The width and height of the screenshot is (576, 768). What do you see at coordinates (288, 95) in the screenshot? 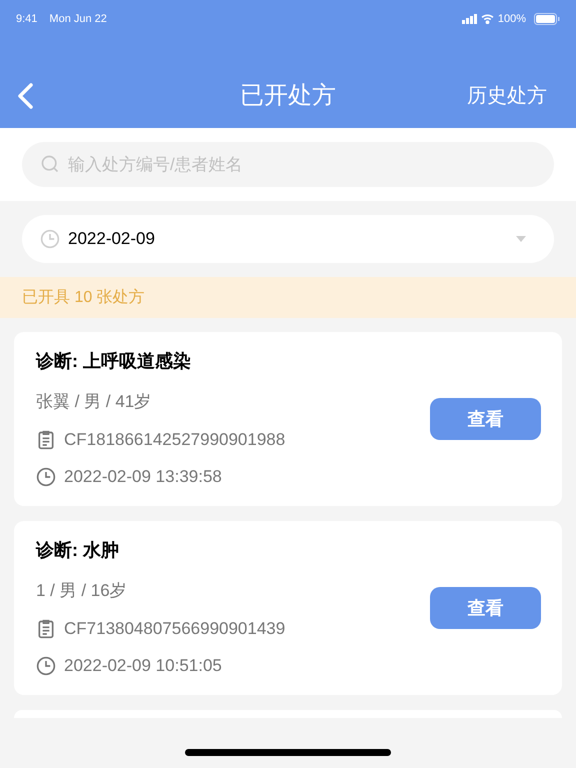
I see `page-title: 已开处方` at bounding box center [288, 95].